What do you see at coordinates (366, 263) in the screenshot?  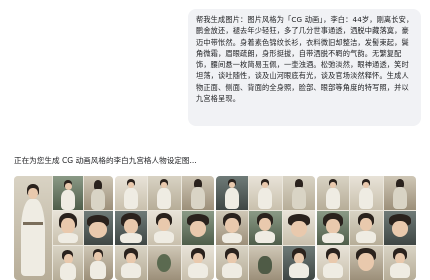 I see `grid-cell-smile-closeup` at bounding box center [366, 263].